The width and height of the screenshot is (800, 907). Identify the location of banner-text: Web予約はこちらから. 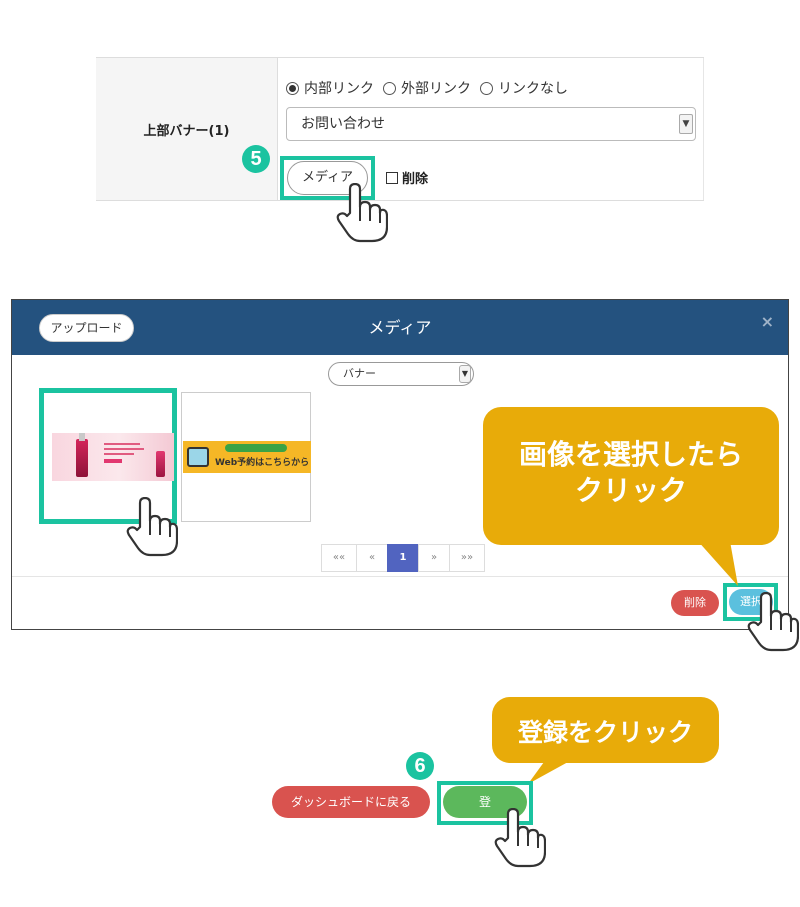
(262, 463).